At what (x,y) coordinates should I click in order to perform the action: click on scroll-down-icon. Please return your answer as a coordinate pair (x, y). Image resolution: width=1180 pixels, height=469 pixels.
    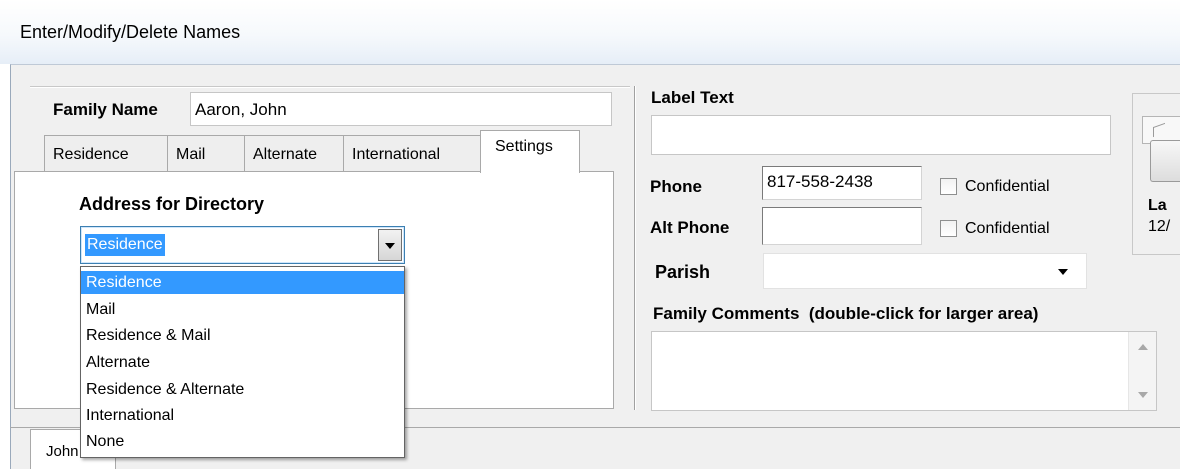
    Looking at the image, I should click on (1143, 395).